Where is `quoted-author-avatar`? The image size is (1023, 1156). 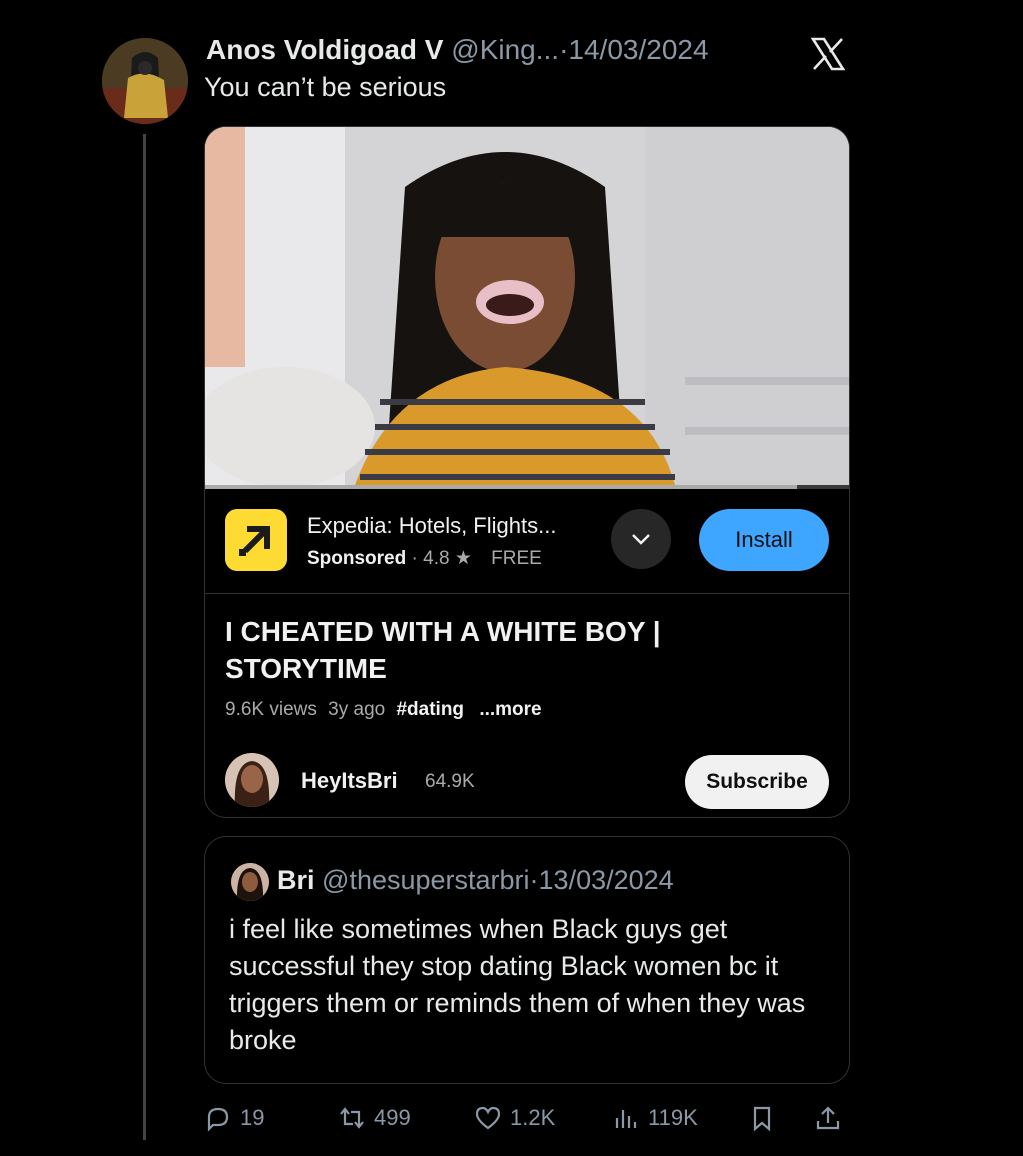 quoted-author-avatar is located at coordinates (250, 882).